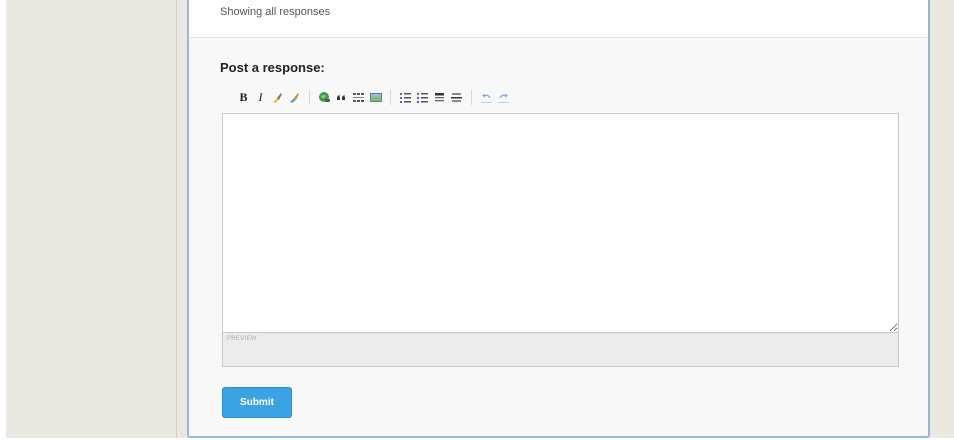  I want to click on horizontal-rule-button, so click(456, 97).